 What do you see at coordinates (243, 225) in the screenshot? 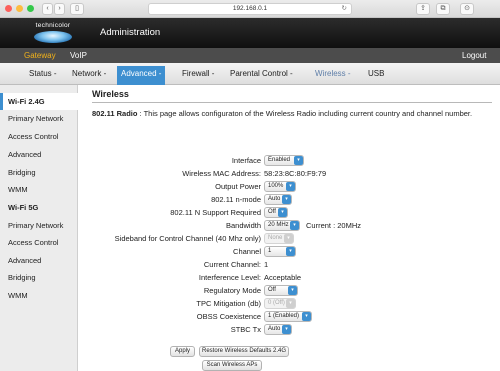
I see `bandwidth-label: Bandwidth` at bounding box center [243, 225].